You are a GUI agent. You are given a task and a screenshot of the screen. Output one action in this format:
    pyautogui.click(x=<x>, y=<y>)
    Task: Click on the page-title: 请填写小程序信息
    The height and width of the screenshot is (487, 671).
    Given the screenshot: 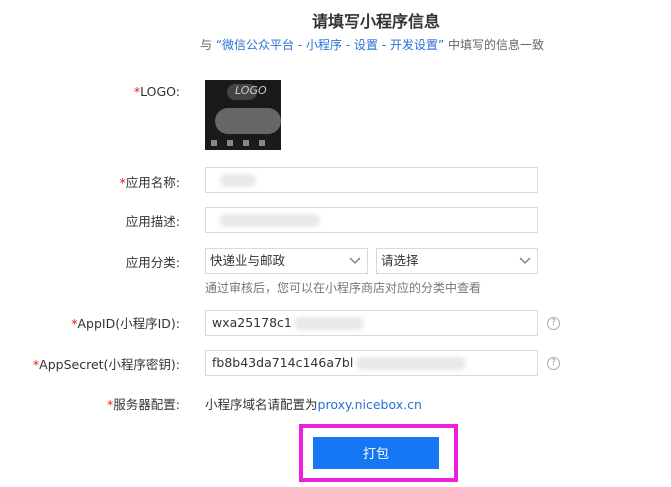 What is the action you would take?
    pyautogui.click(x=375, y=21)
    